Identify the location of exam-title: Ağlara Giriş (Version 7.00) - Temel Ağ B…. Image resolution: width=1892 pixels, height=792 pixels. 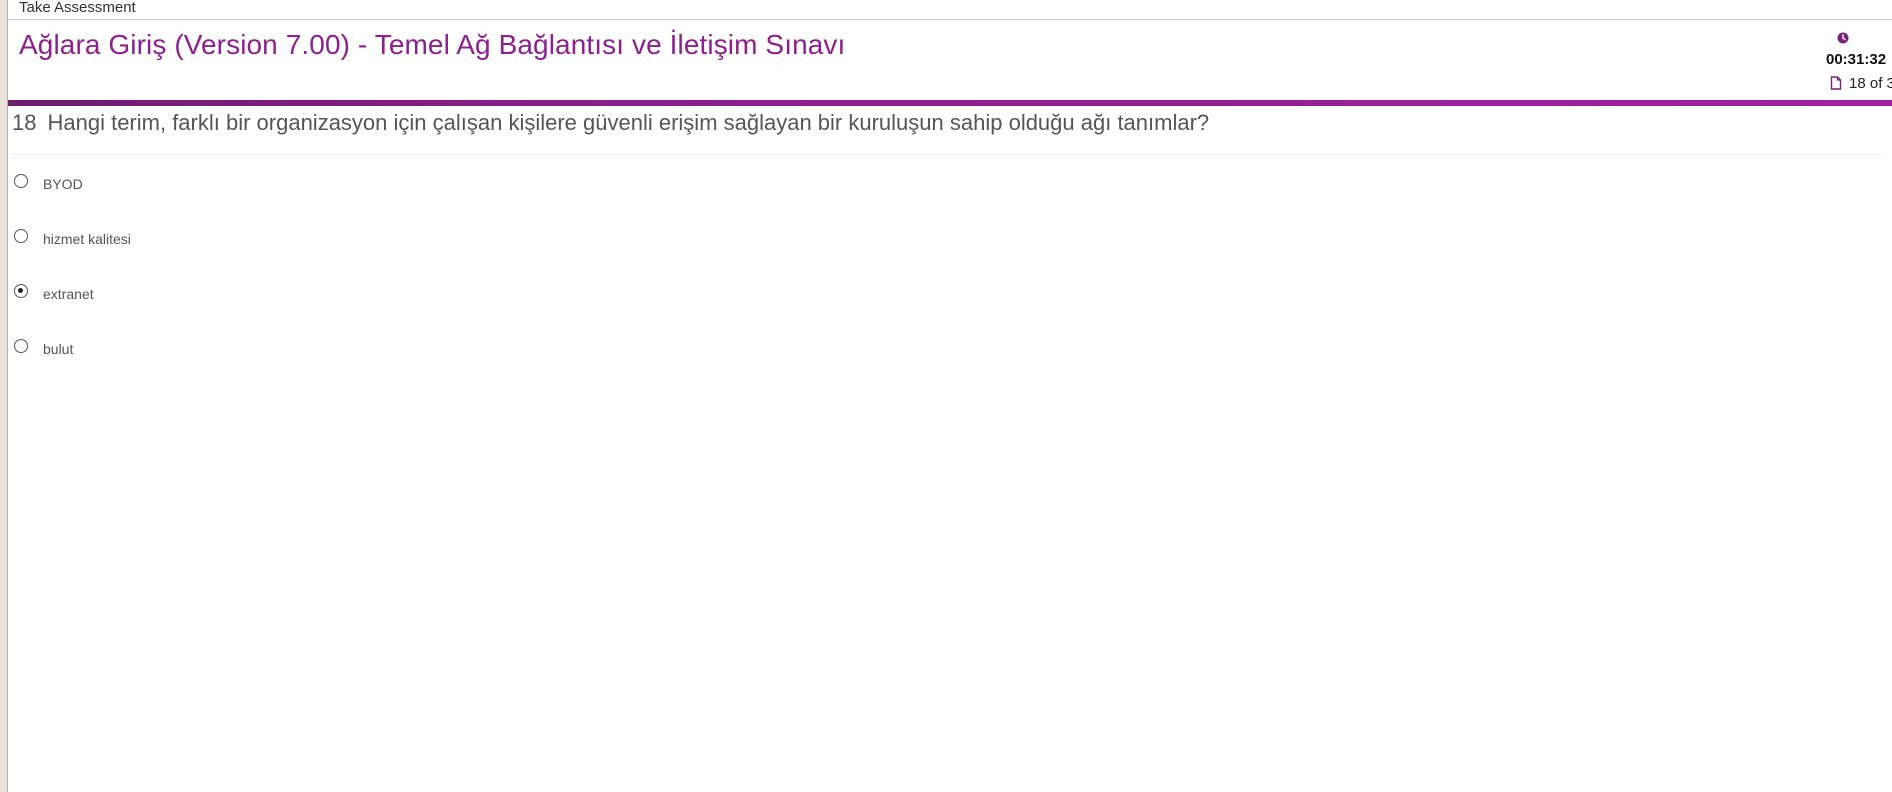
(432, 44).